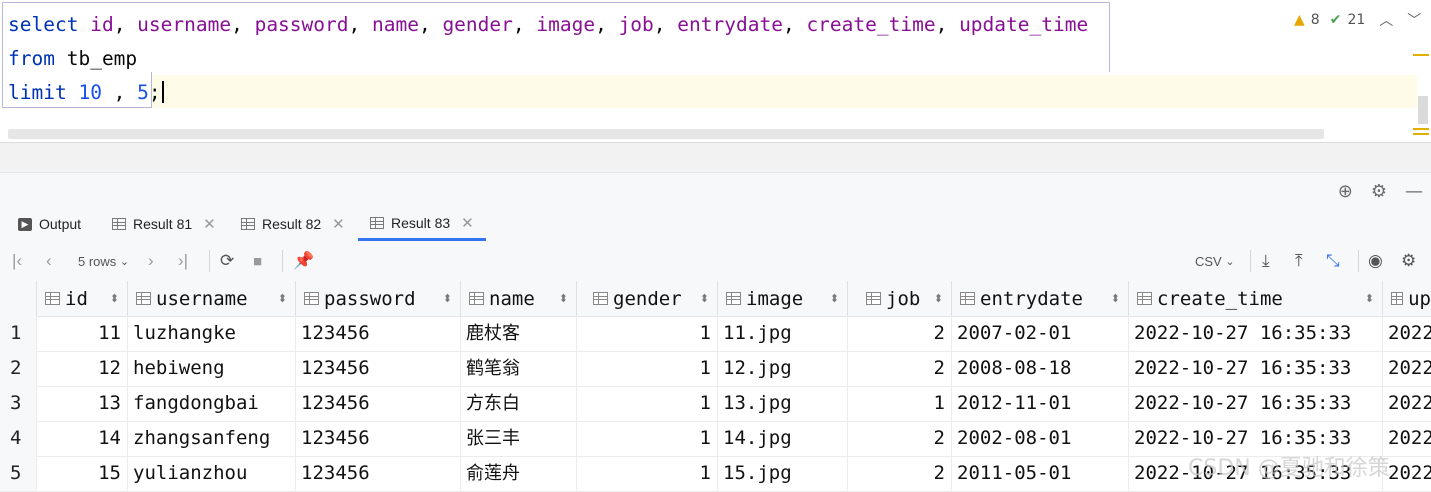 The height and width of the screenshot is (492, 1431). What do you see at coordinates (1266, 261) in the screenshot?
I see `download-icon: ⤓` at bounding box center [1266, 261].